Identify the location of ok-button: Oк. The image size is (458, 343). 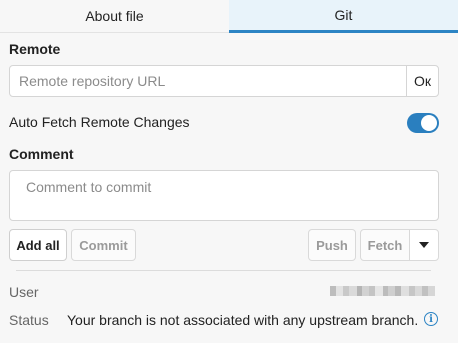
(422, 81).